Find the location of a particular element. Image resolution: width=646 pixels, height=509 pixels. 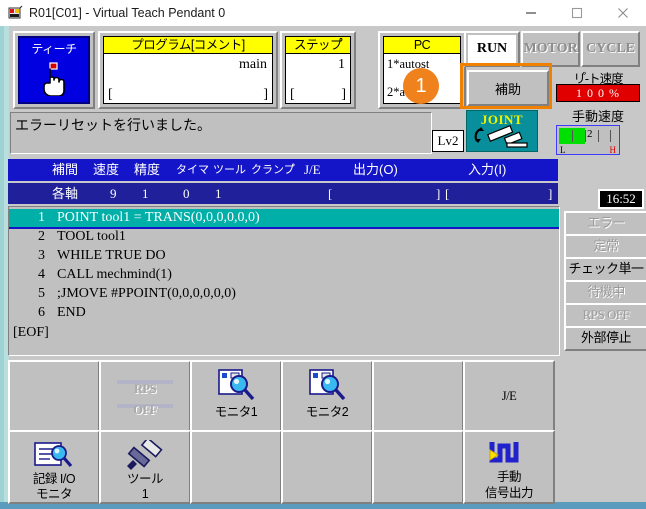

menu-item-timer: タイマ is located at coordinates (192, 170).